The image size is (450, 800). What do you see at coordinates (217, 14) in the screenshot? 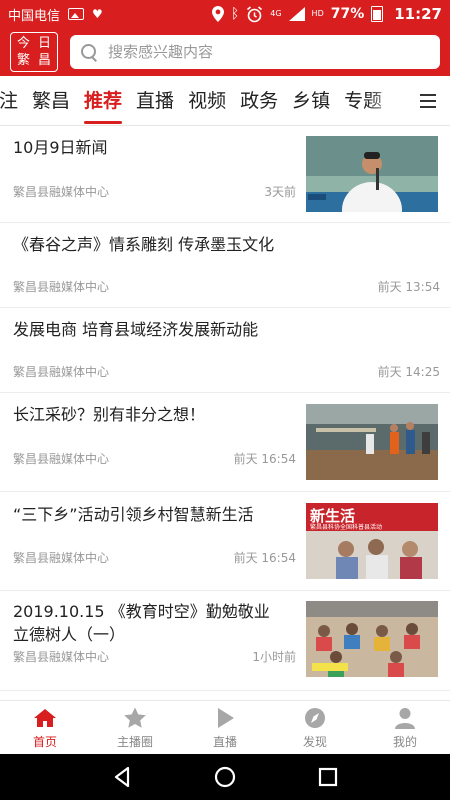
I see `location-icon` at bounding box center [217, 14].